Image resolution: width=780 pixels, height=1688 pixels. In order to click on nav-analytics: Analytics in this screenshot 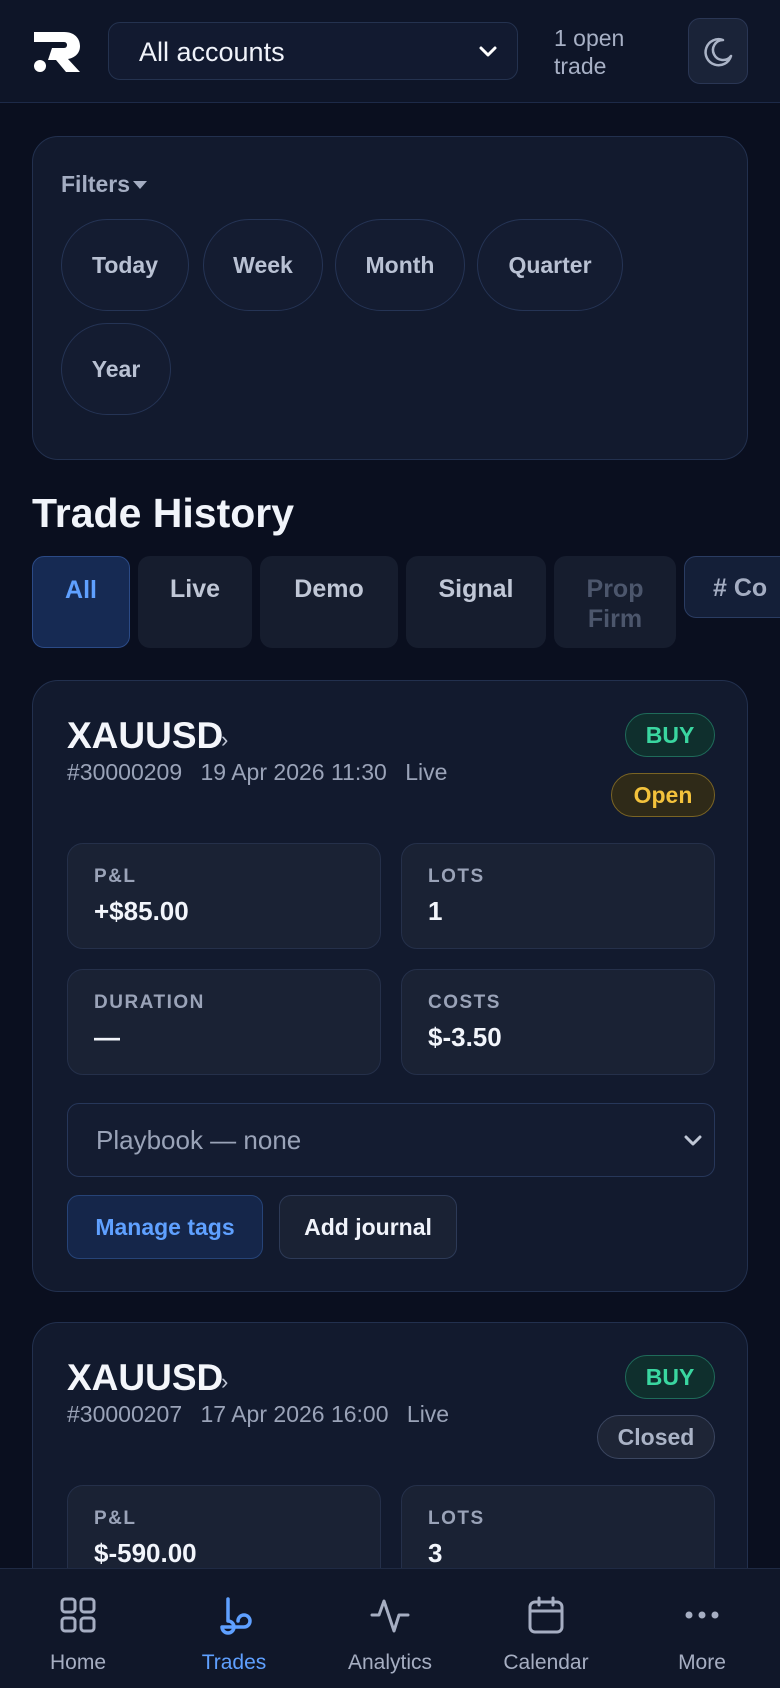, I will do `click(390, 1628)`.